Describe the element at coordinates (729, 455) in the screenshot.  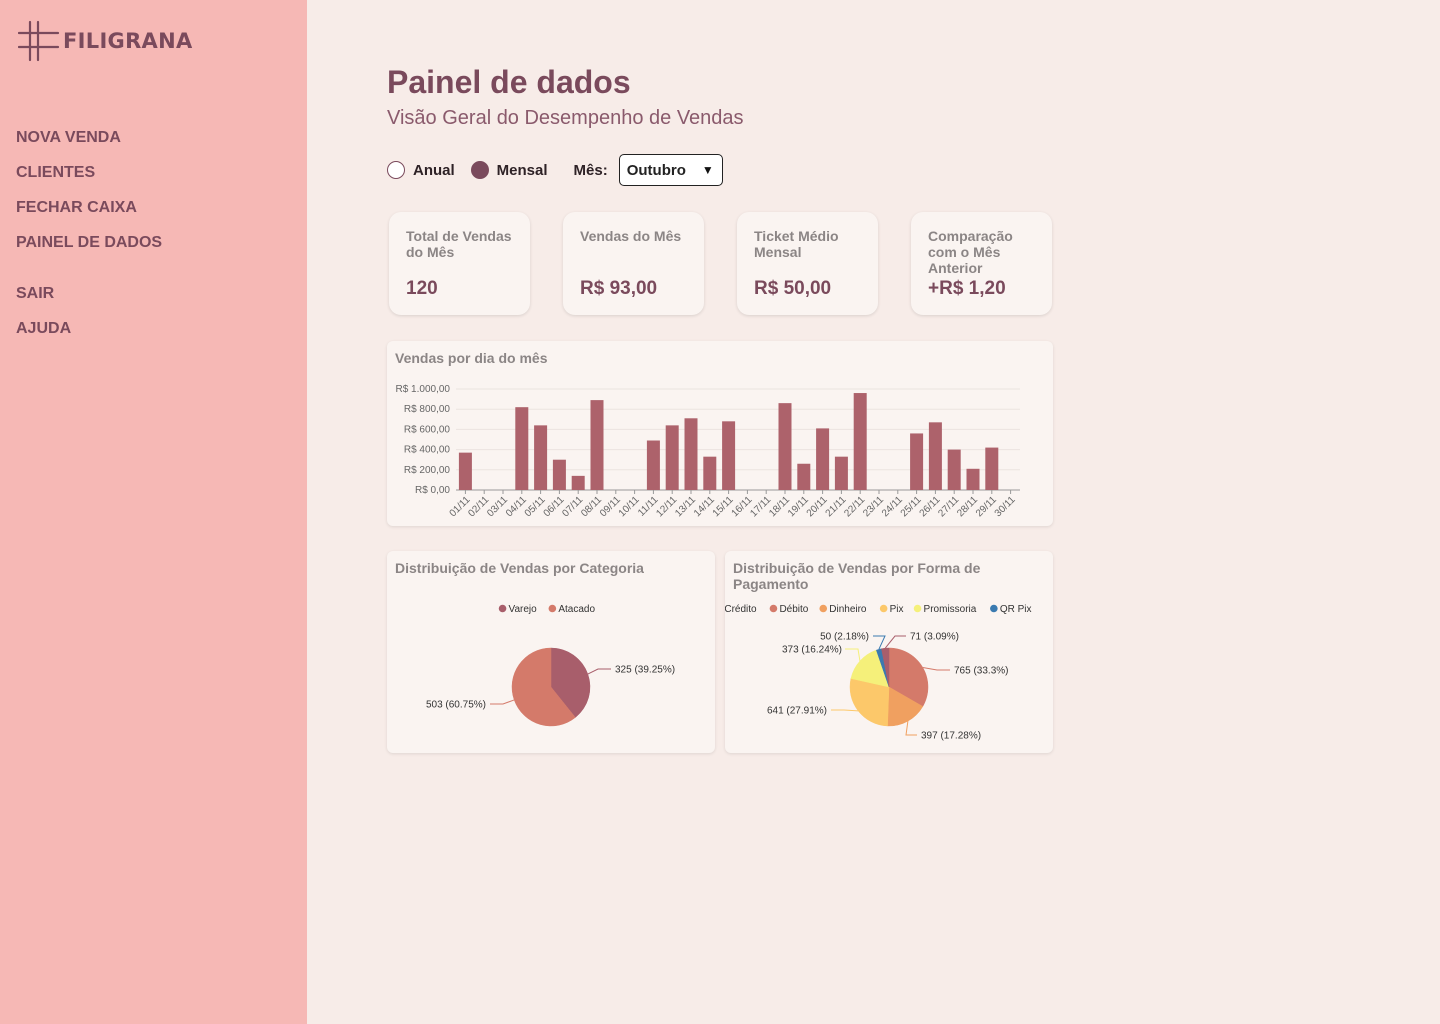
I see `bar-15/11` at that location.